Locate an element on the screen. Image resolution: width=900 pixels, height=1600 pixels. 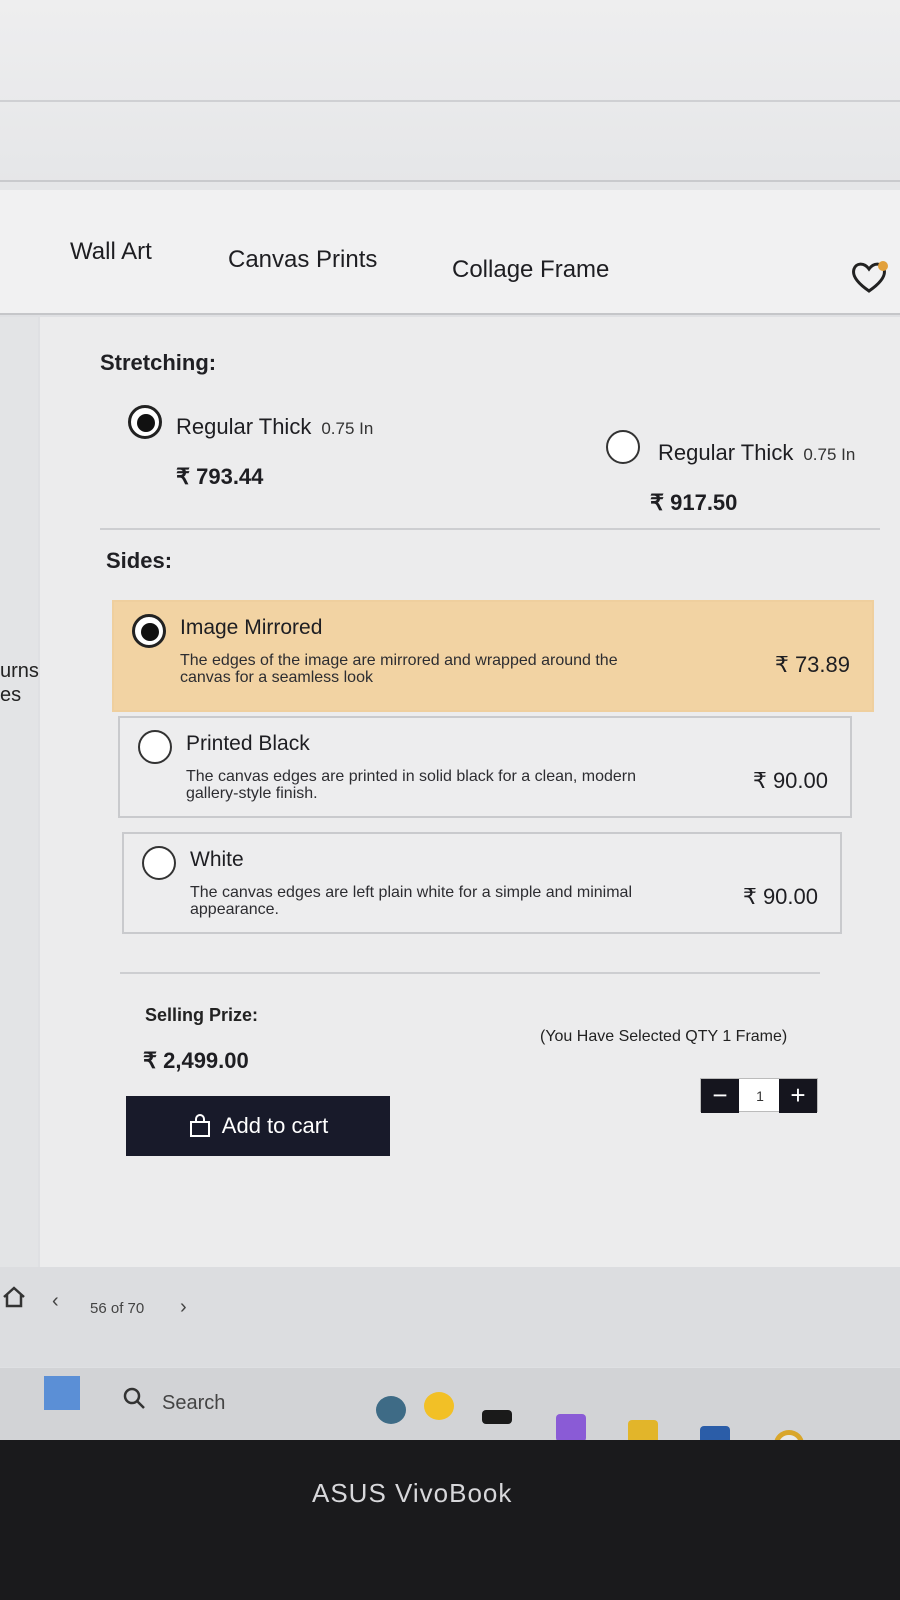
next-page-icon: › is located at coordinates (183, 1307).